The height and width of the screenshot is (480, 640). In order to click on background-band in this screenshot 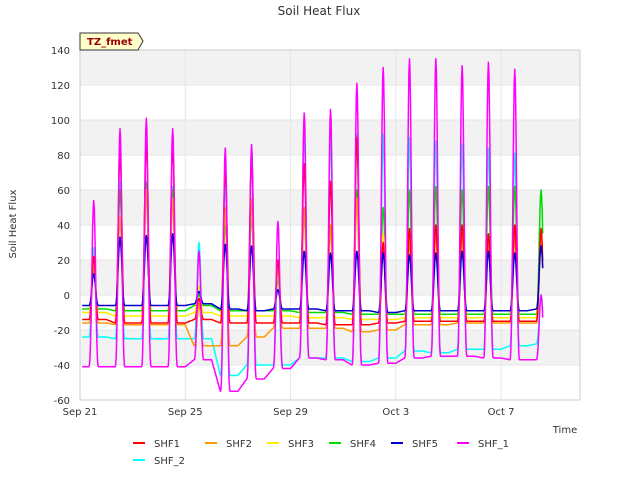, I will do `click(330, 67)`.